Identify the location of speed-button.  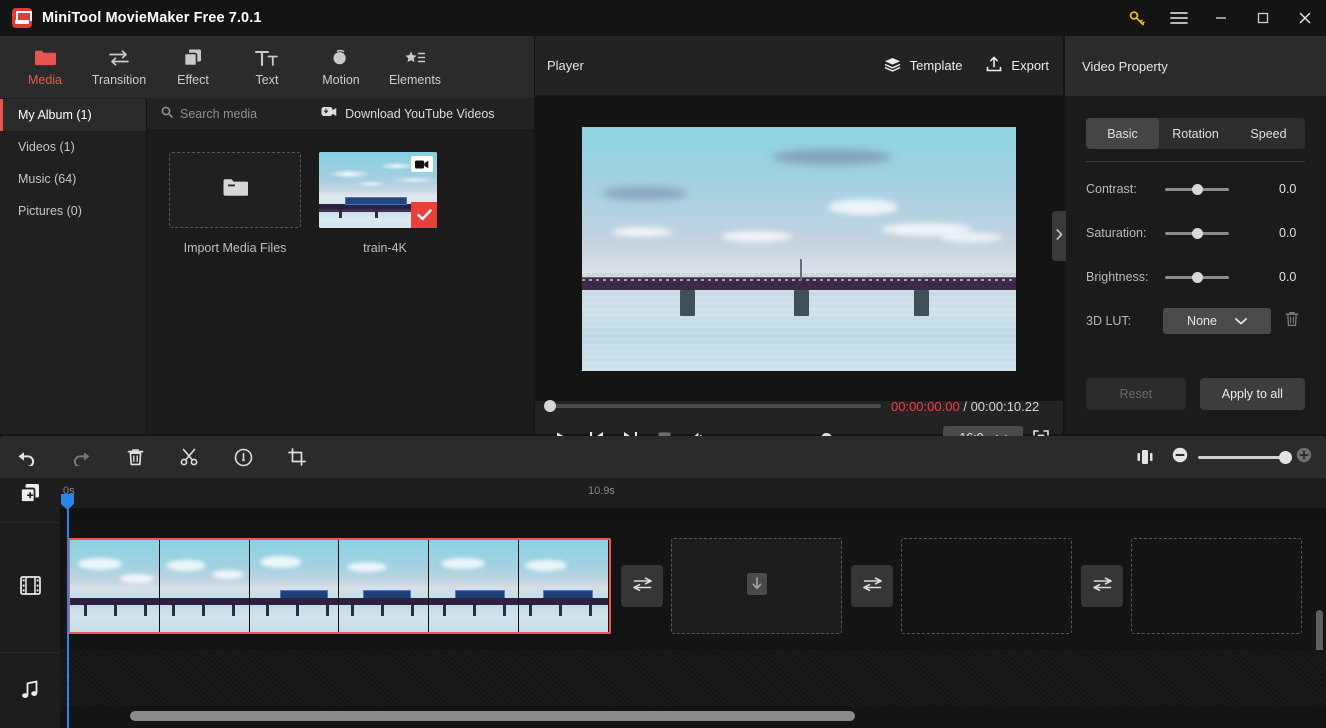
(243, 457).